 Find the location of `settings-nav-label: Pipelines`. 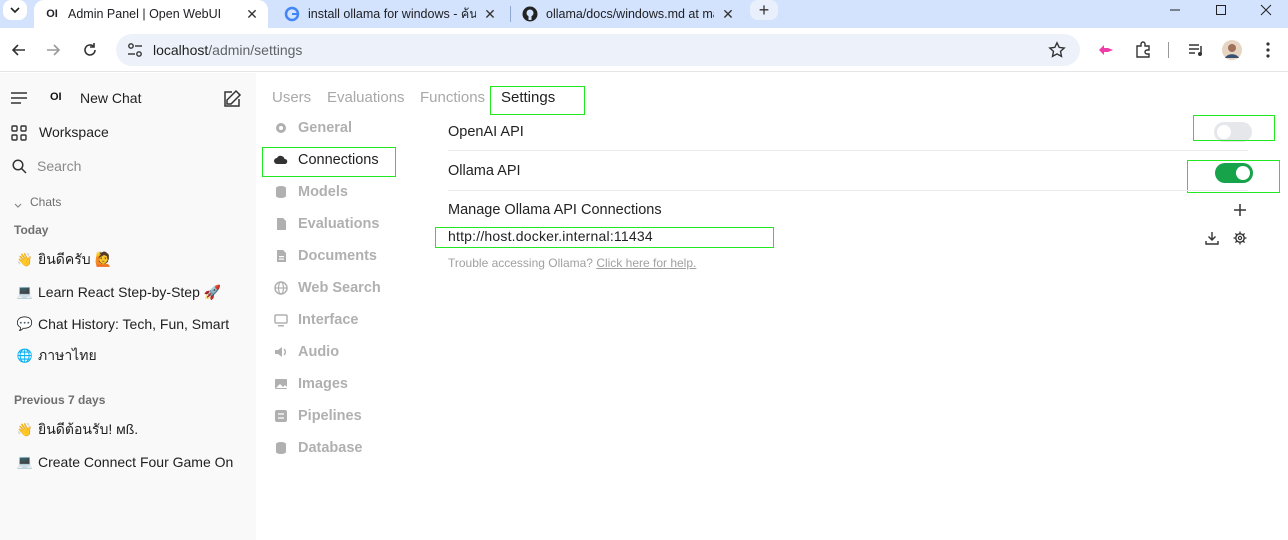

settings-nav-label: Pipelines is located at coordinates (330, 416).